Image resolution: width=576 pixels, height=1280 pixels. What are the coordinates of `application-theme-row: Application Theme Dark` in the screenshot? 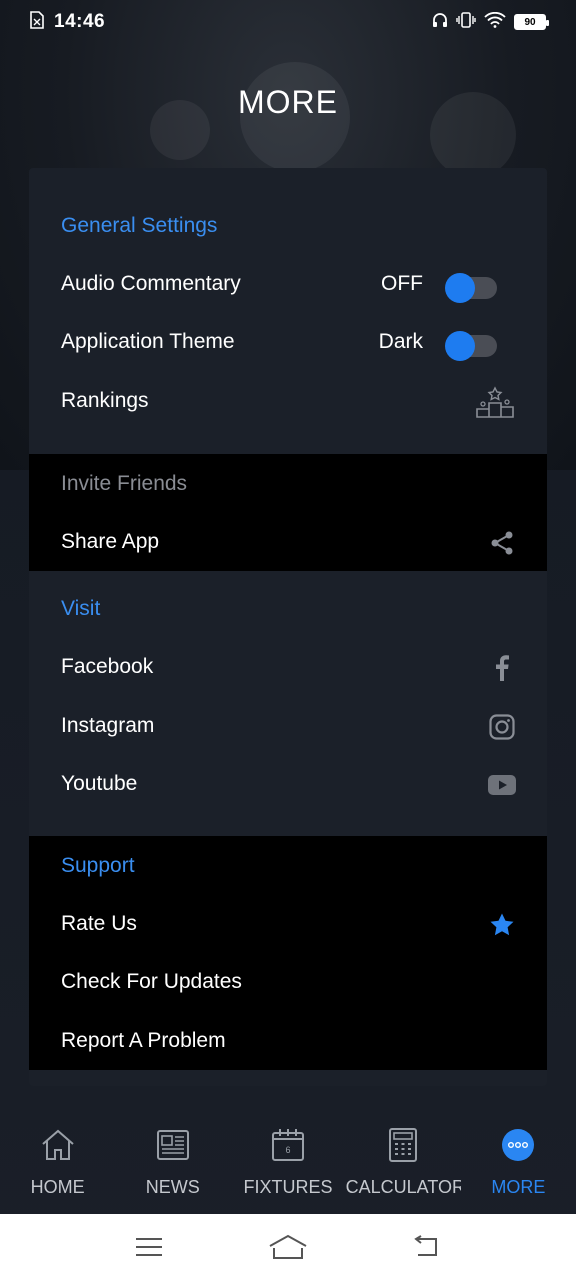 It's located at (288, 343).